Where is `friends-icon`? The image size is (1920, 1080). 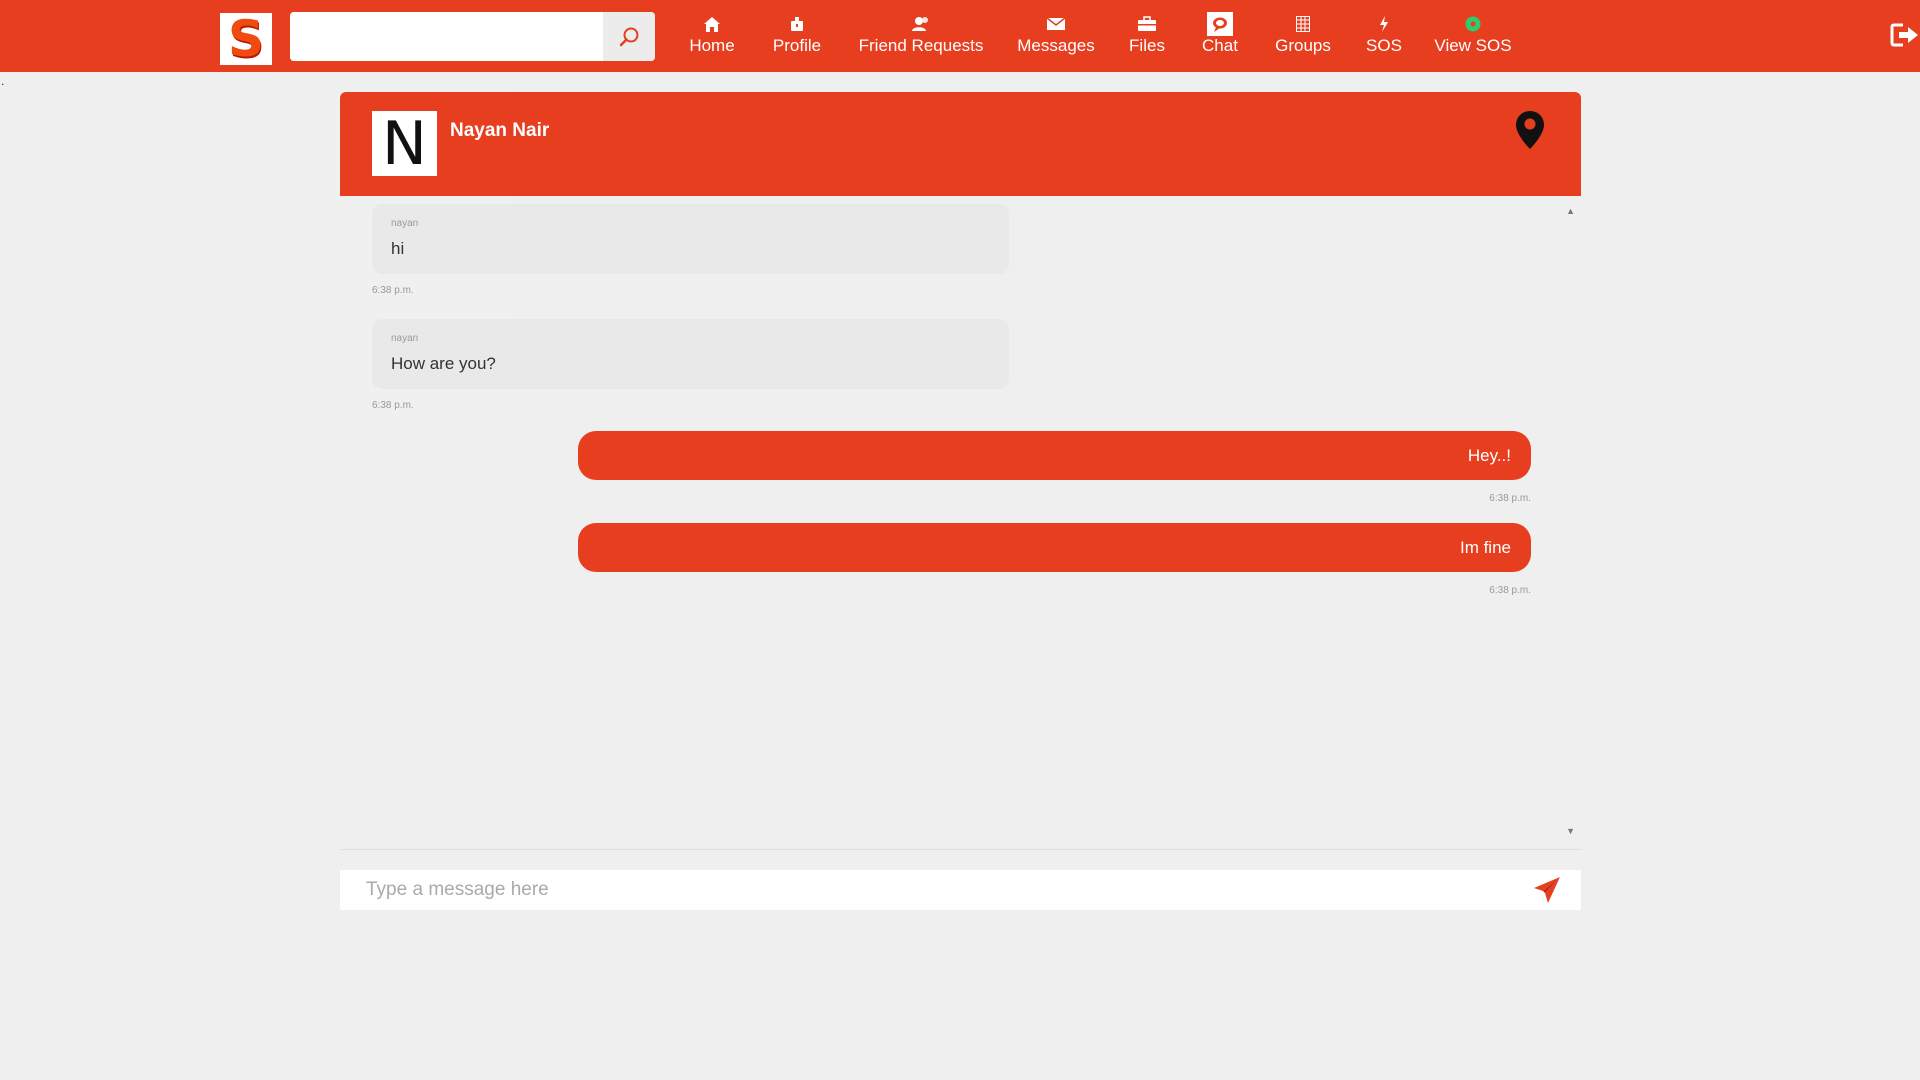 friends-icon is located at coordinates (920, 24).